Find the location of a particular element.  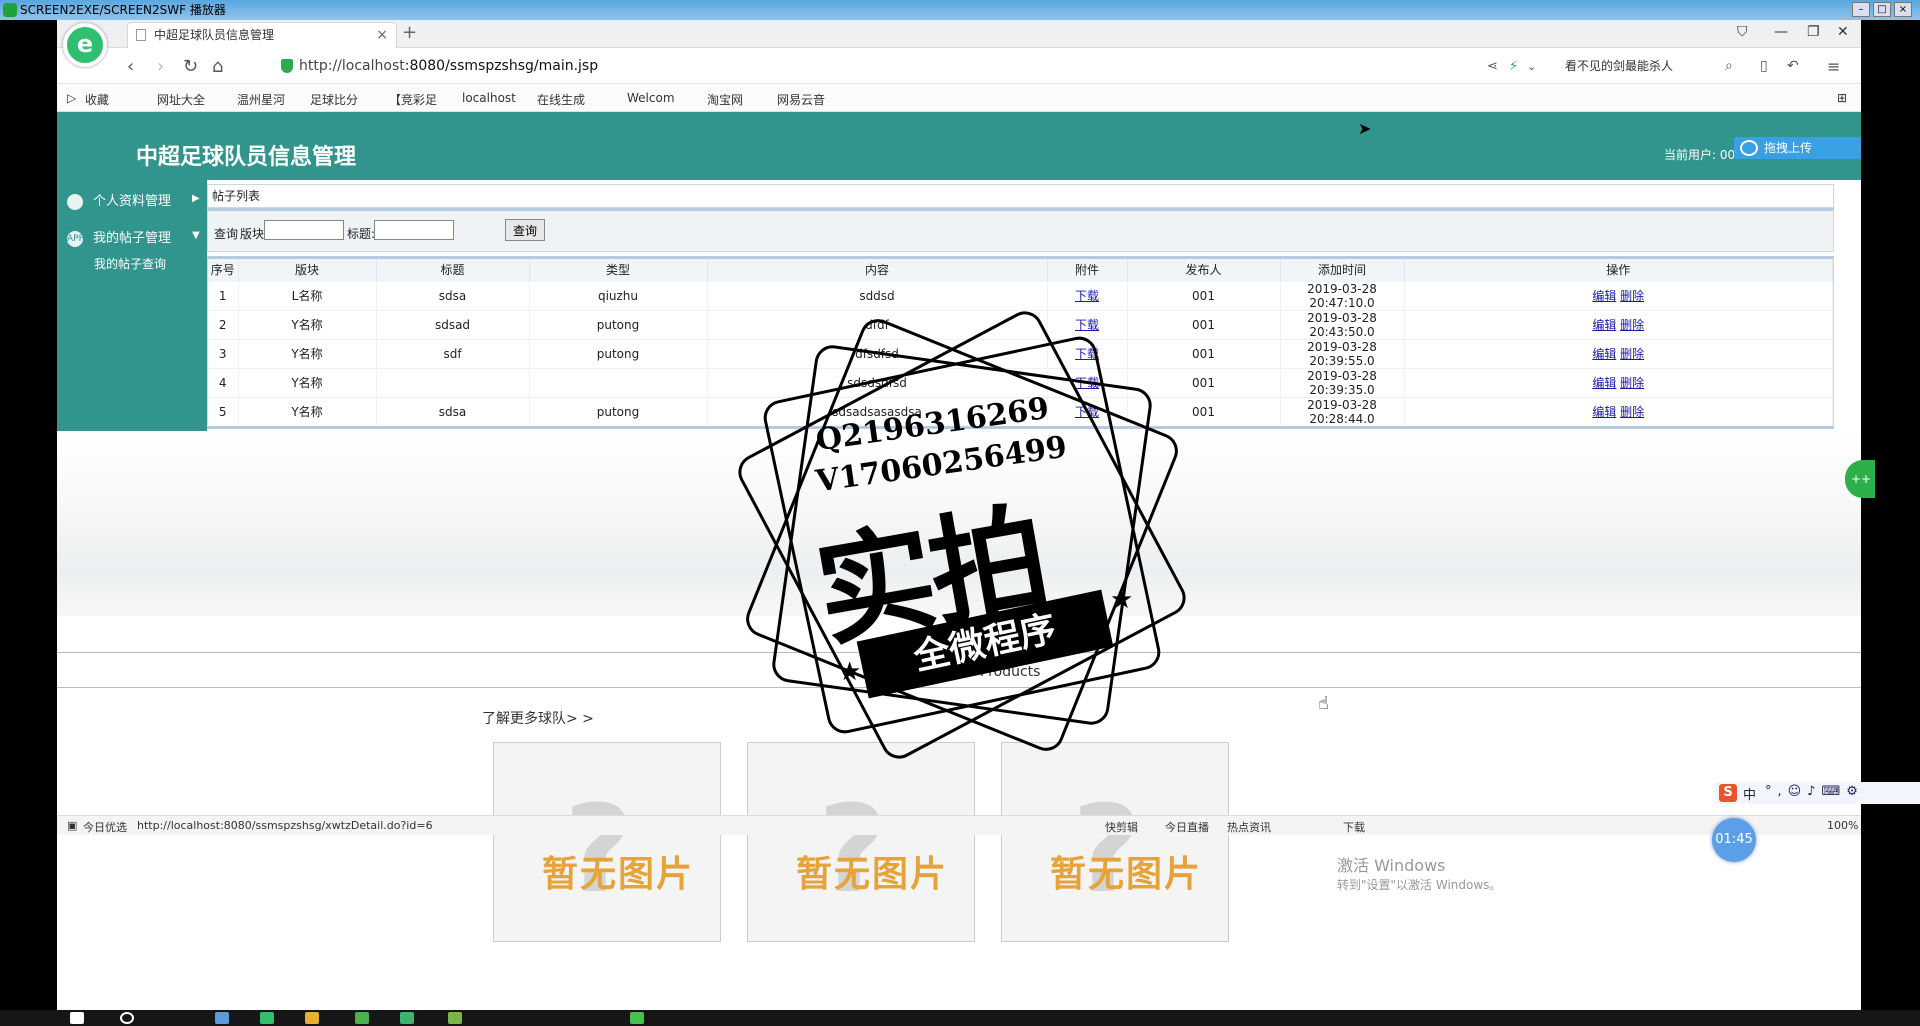

start-icon is located at coordinates (77, 1018).